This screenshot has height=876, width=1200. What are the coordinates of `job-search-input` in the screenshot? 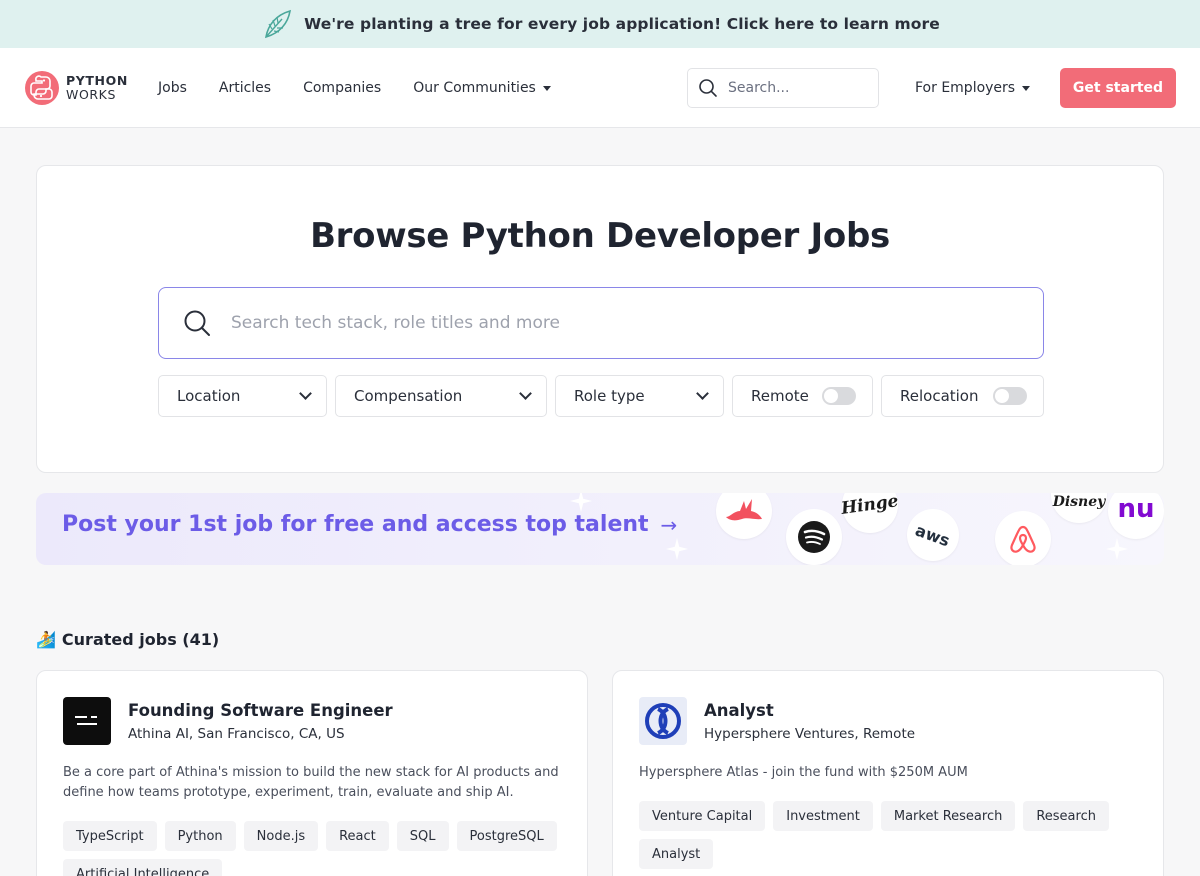 It's located at (611, 323).